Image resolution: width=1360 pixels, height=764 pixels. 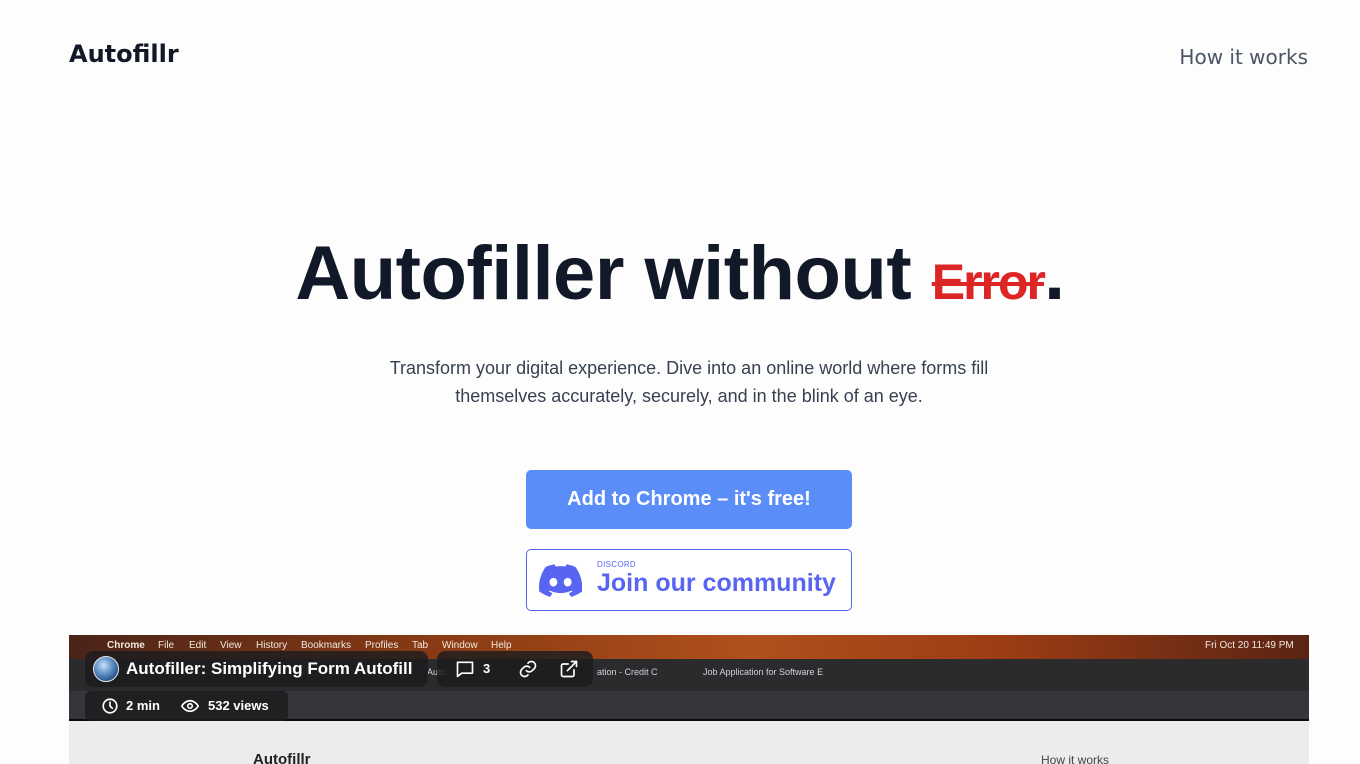 I want to click on link-icon, so click(x=528, y=669).